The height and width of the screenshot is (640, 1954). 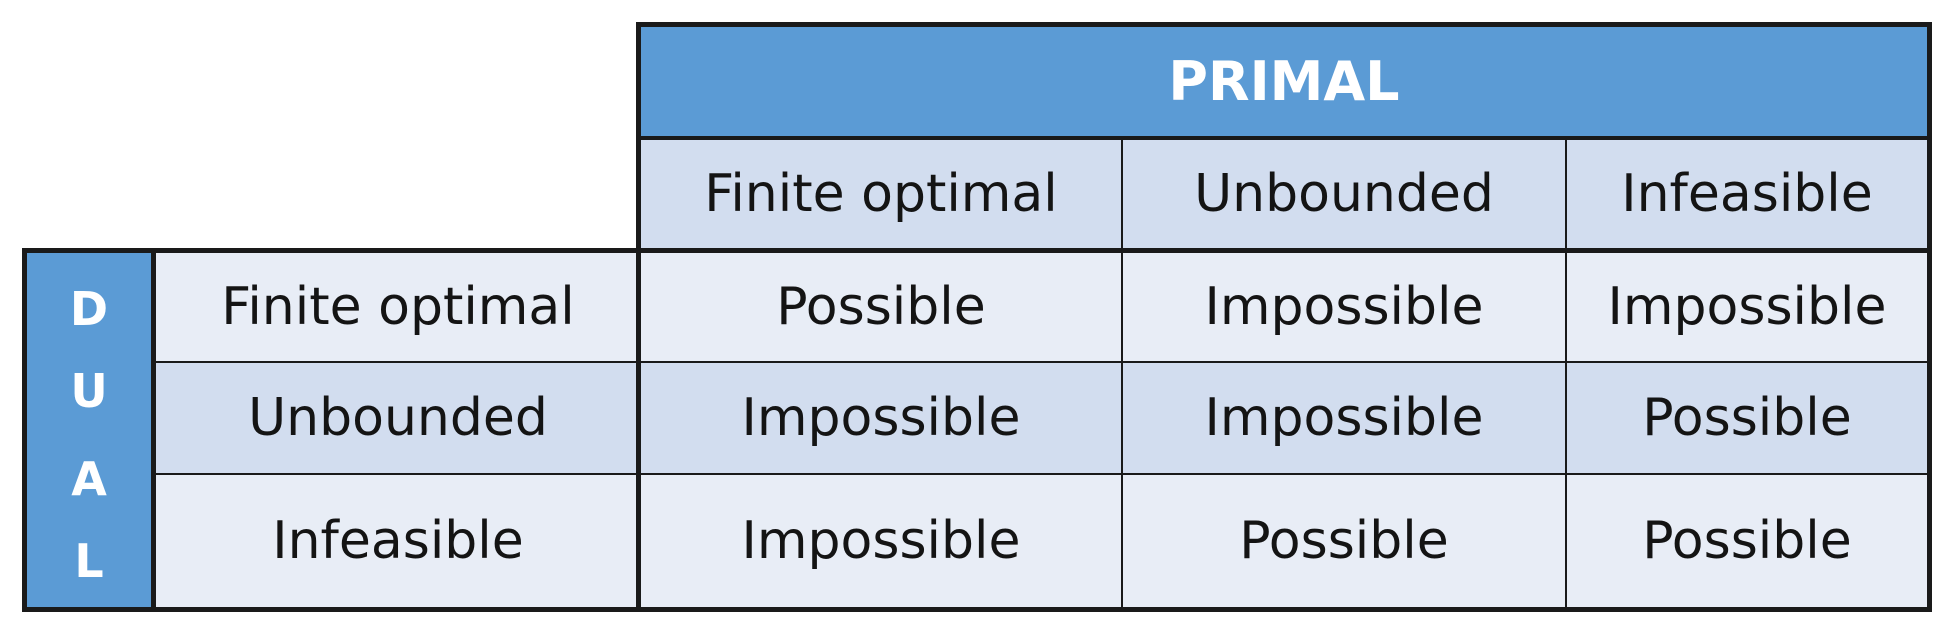 What do you see at coordinates (1344, 194) in the screenshot?
I see `column-header-unbounded: Unbounded` at bounding box center [1344, 194].